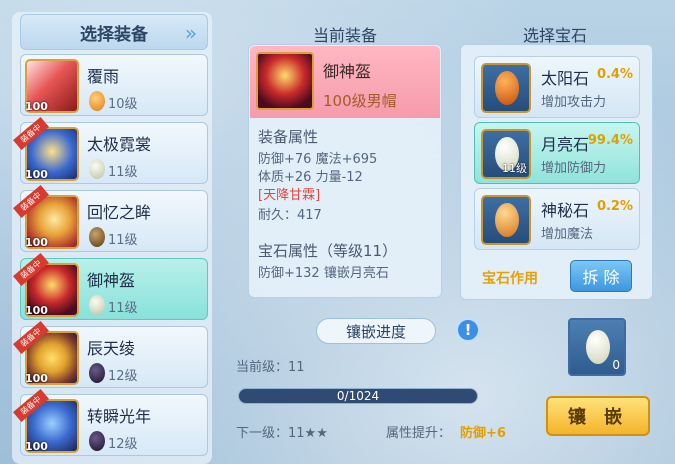 This screenshot has width=675, height=464. Describe the element at coordinates (565, 144) in the screenshot. I see `gem-name: 月亮石` at that location.